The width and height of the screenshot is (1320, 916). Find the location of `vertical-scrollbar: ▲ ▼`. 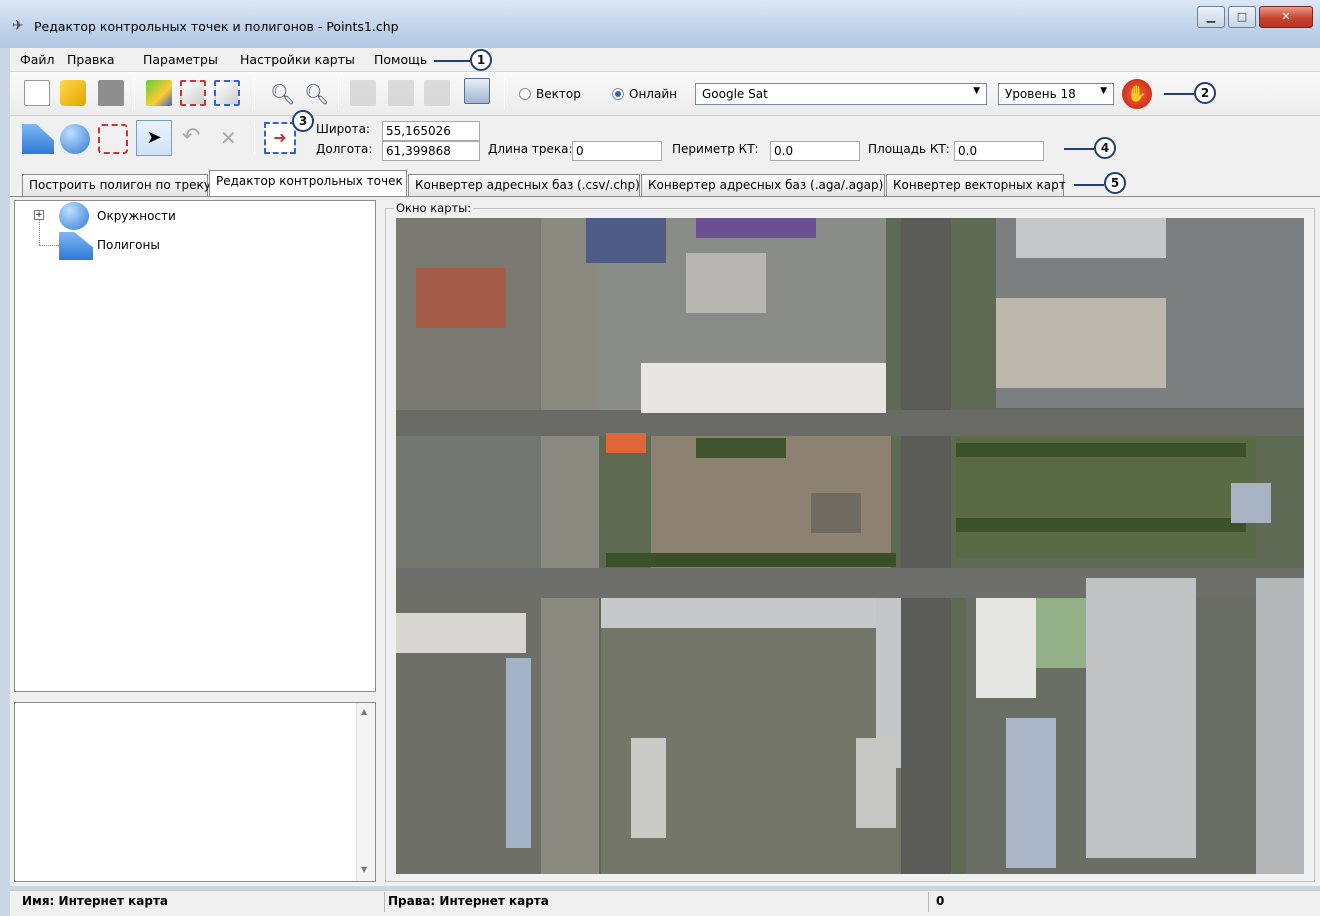

vertical-scrollbar: ▲ ▼ is located at coordinates (365, 792).